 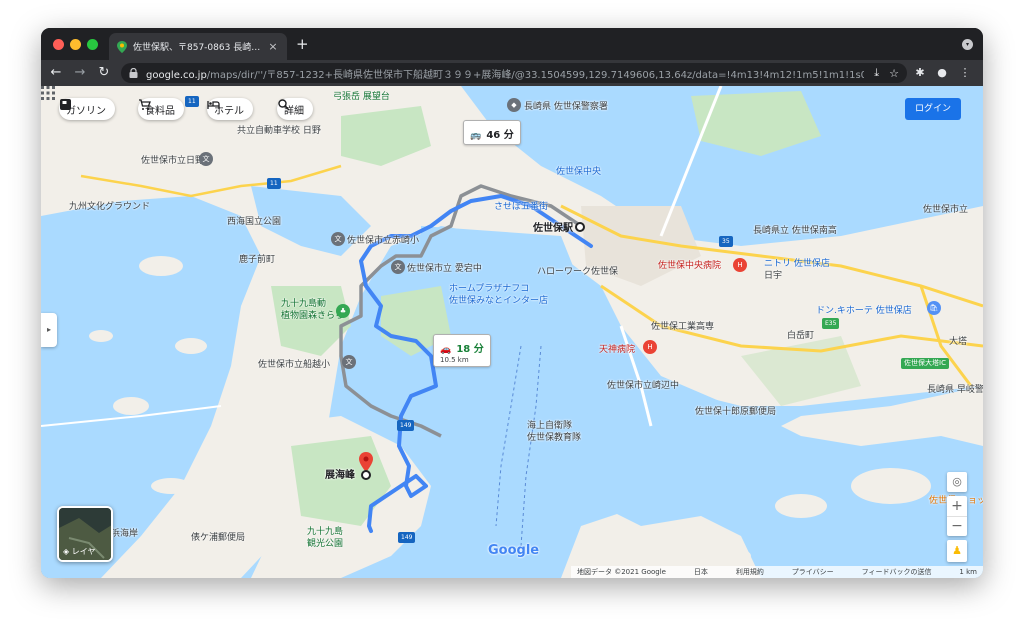 What do you see at coordinates (521, 205) in the screenshot?
I see `place-gobangai: させぼ五番街` at bounding box center [521, 205].